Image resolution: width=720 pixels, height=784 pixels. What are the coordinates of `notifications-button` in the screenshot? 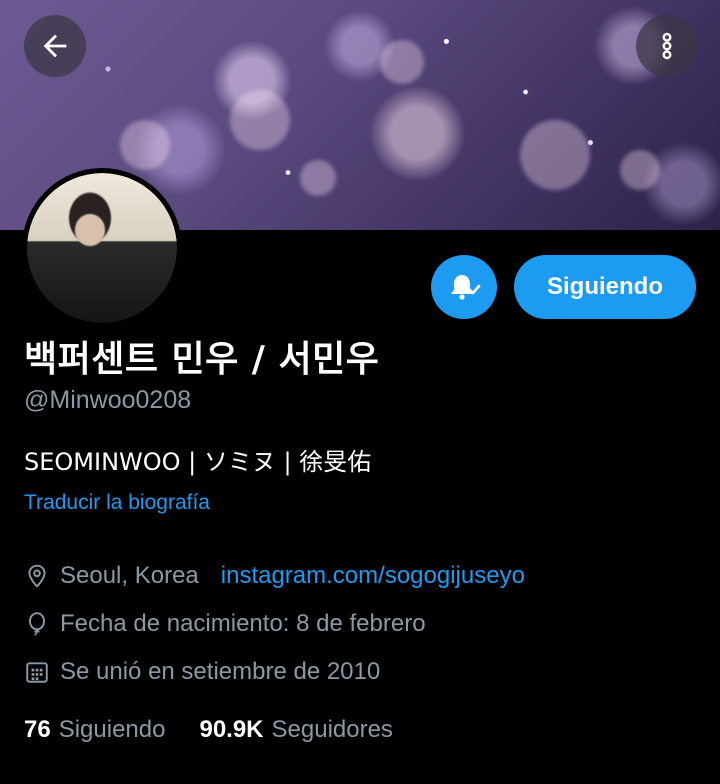 It's located at (464, 287).